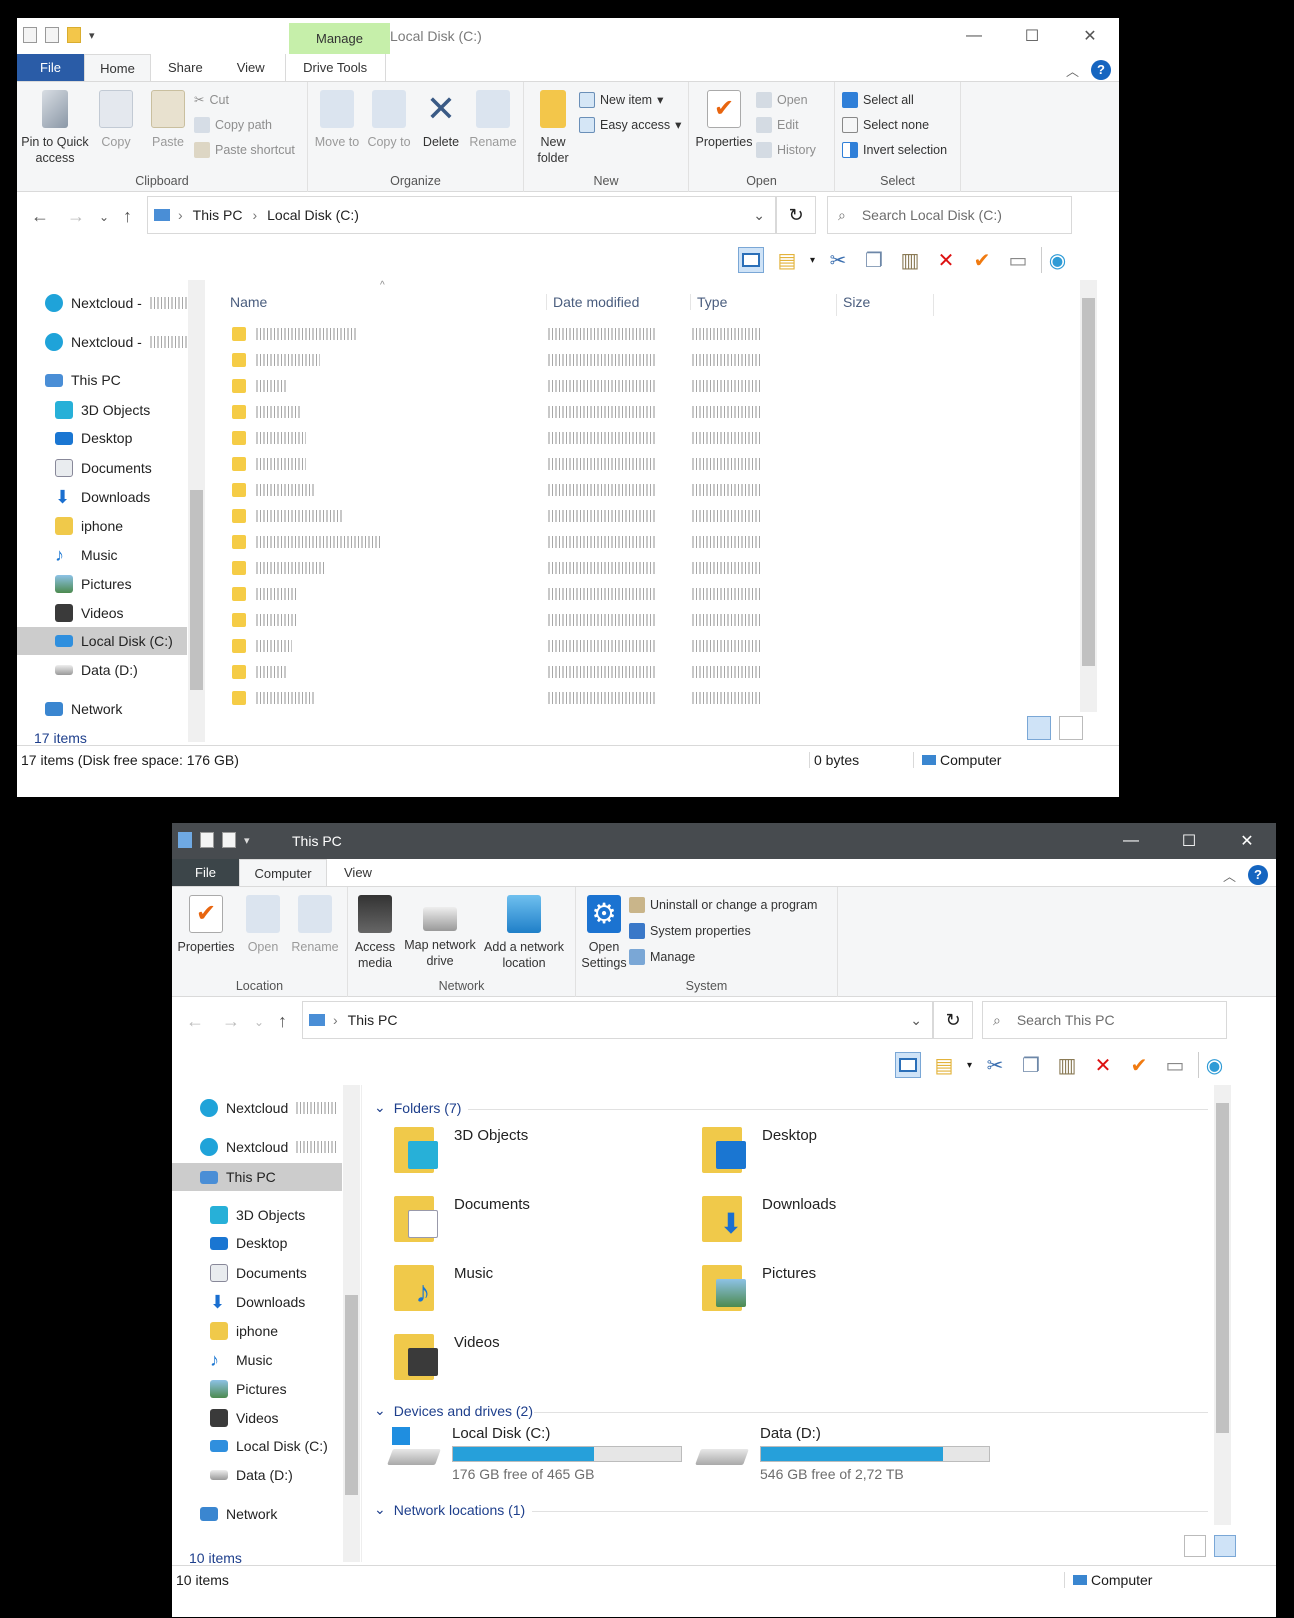 This screenshot has width=1294, height=1618. Describe the element at coordinates (244, 149) in the screenshot. I see `paste-shortcut-button: Paste shortcut` at that location.